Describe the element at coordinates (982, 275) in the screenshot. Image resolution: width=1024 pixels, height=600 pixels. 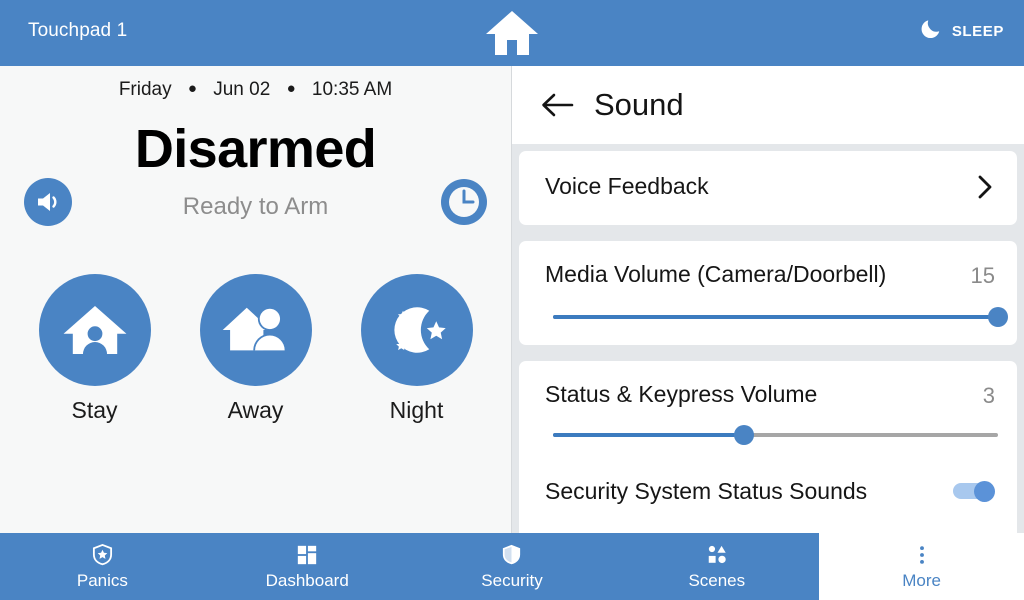
I see `media-volume-value: 15` at that location.